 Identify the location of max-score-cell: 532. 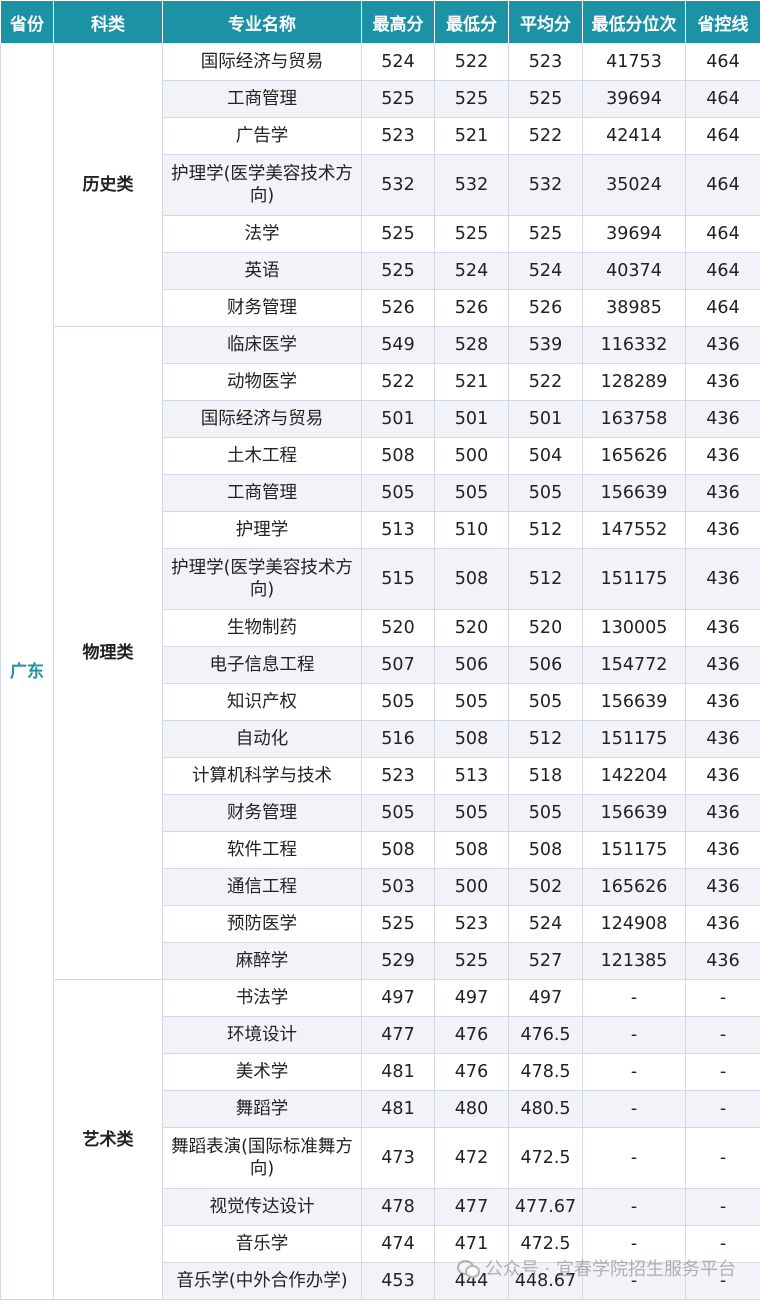
(398, 185).